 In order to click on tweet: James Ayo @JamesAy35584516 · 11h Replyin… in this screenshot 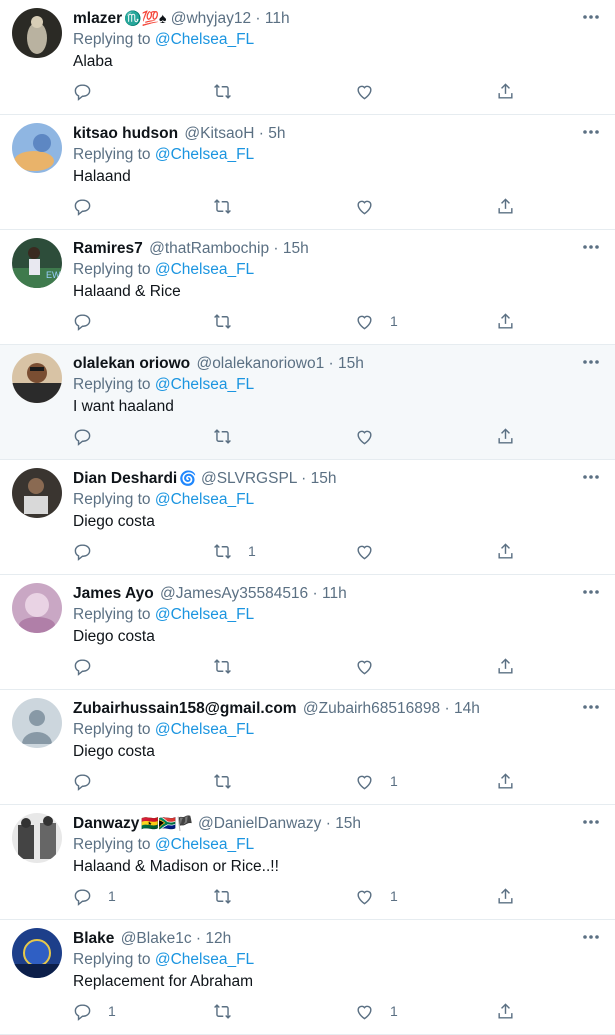, I will do `click(307, 632)`.